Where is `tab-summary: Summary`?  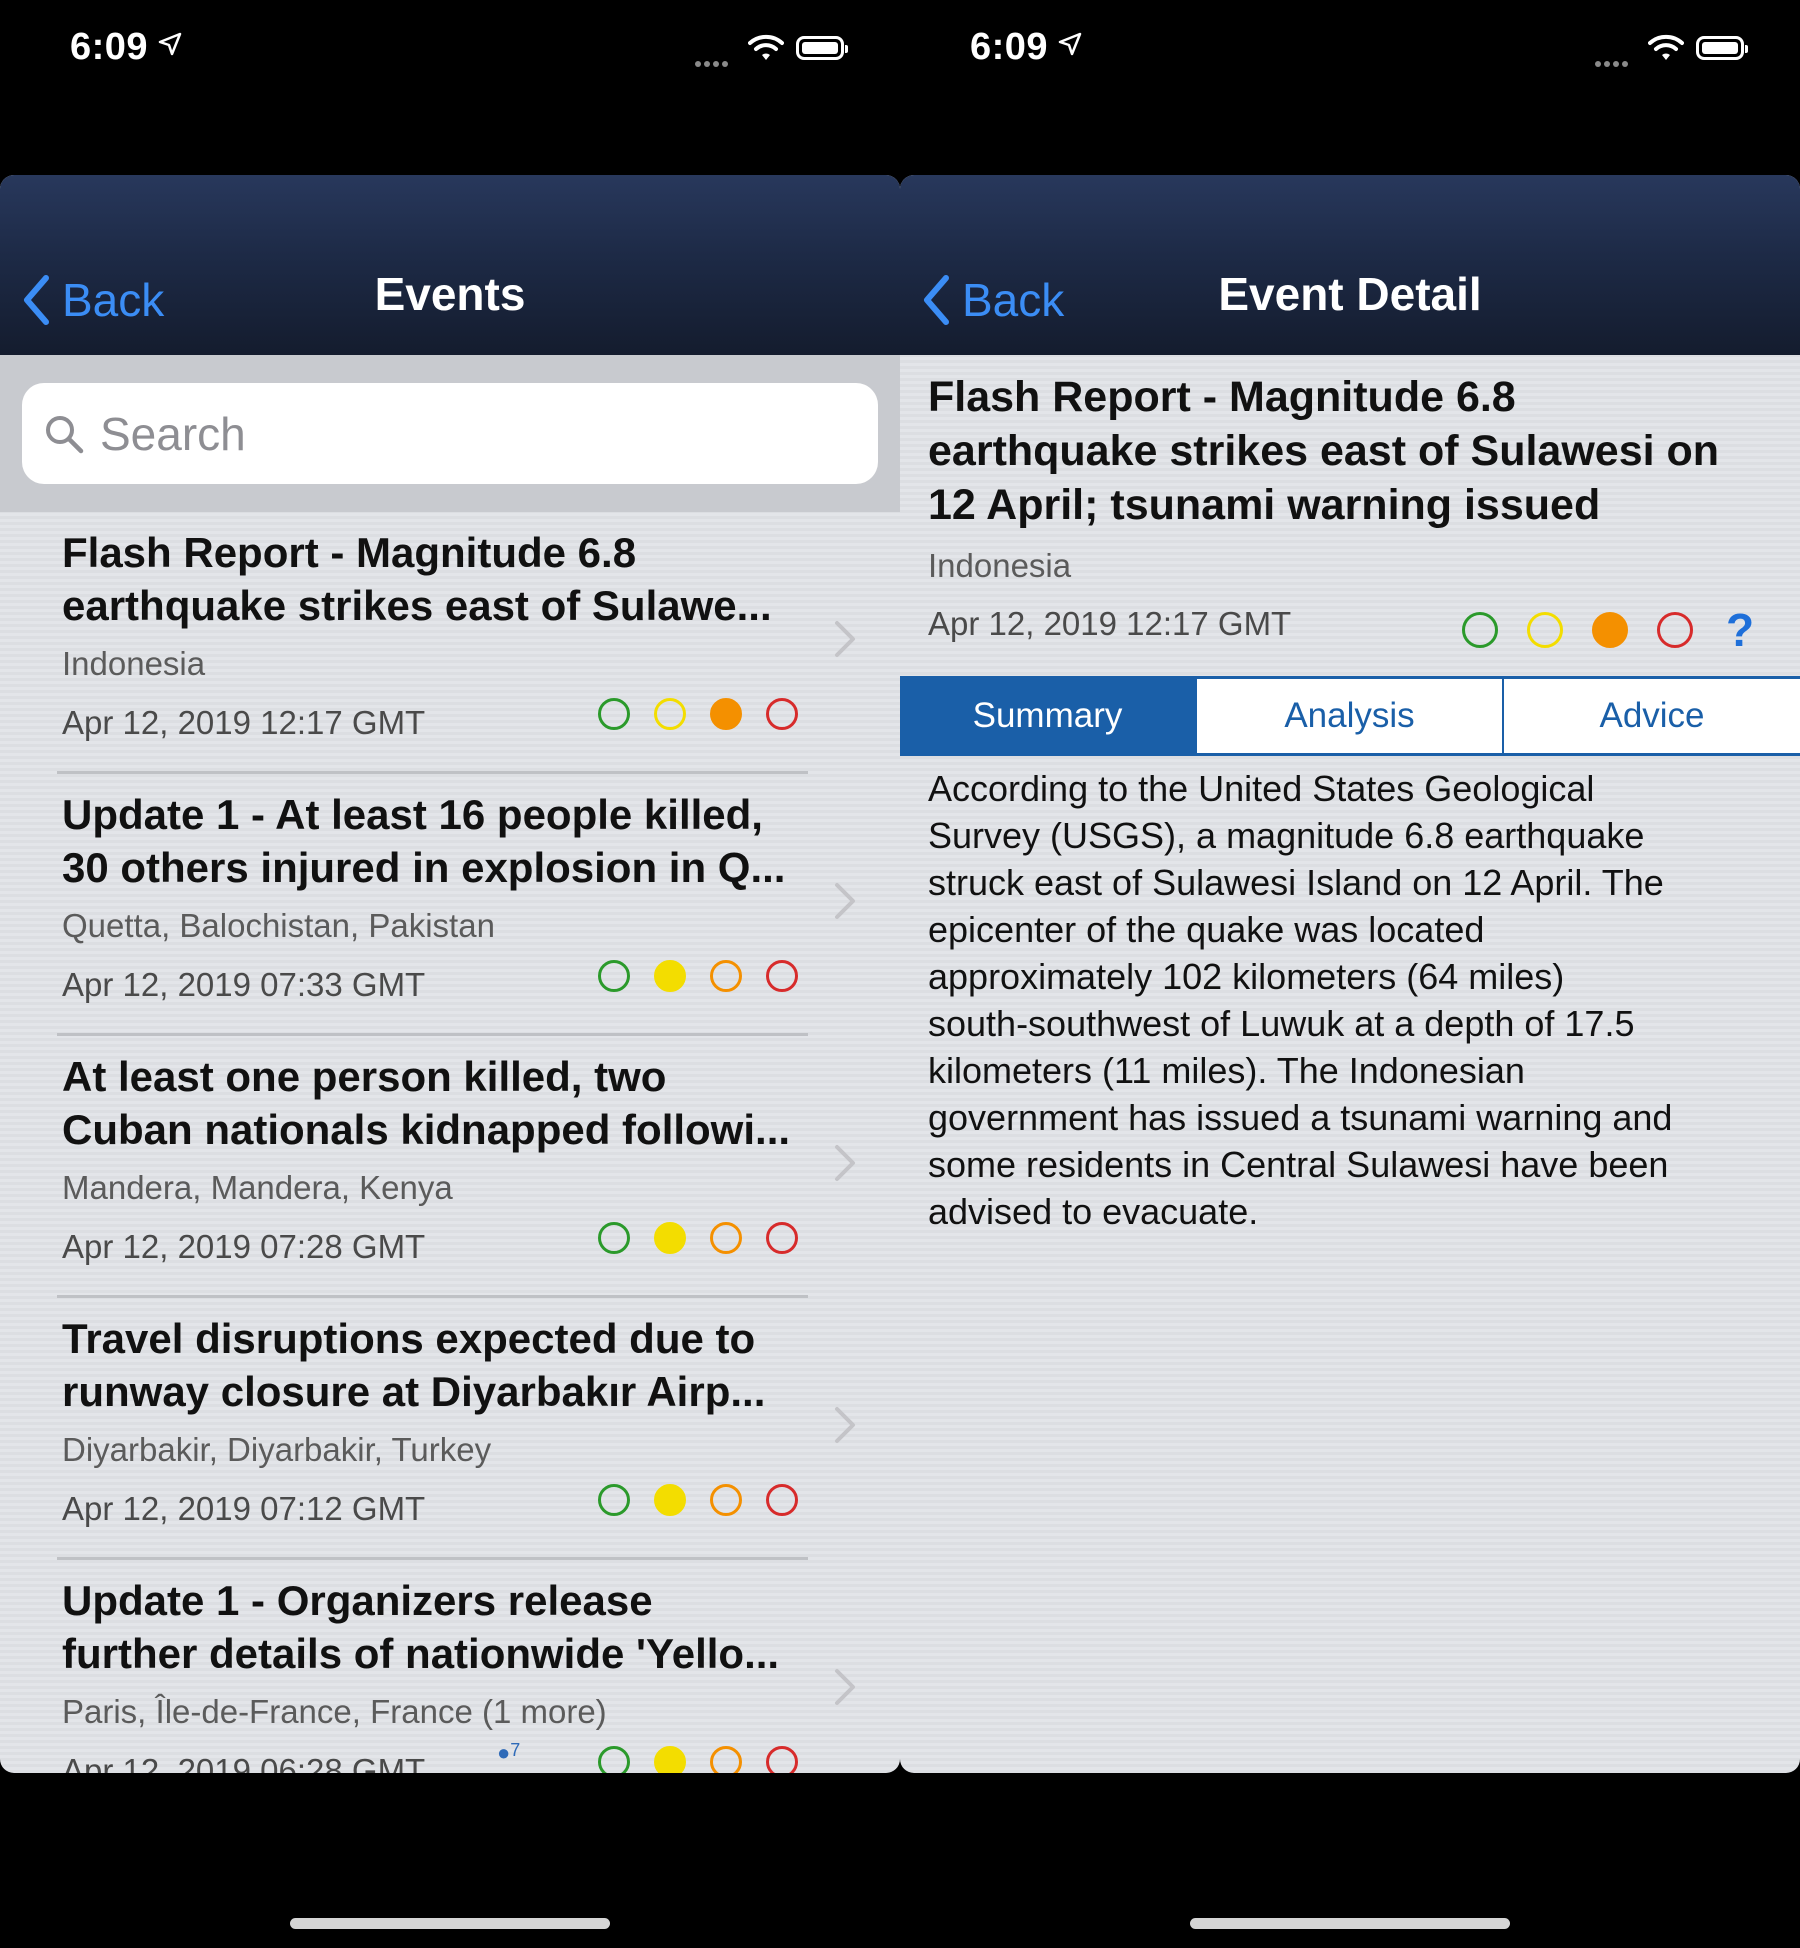
tab-summary: Summary is located at coordinates (1047, 716).